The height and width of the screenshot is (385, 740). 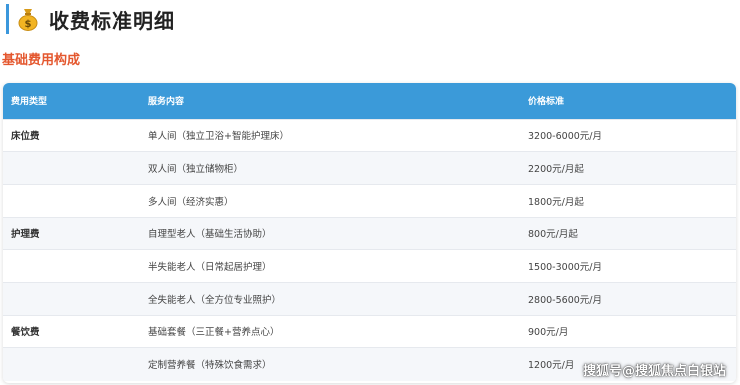 I want to click on table-row: 半失能老人（日常起居护理） 1500-3000元/月, so click(x=369, y=266).